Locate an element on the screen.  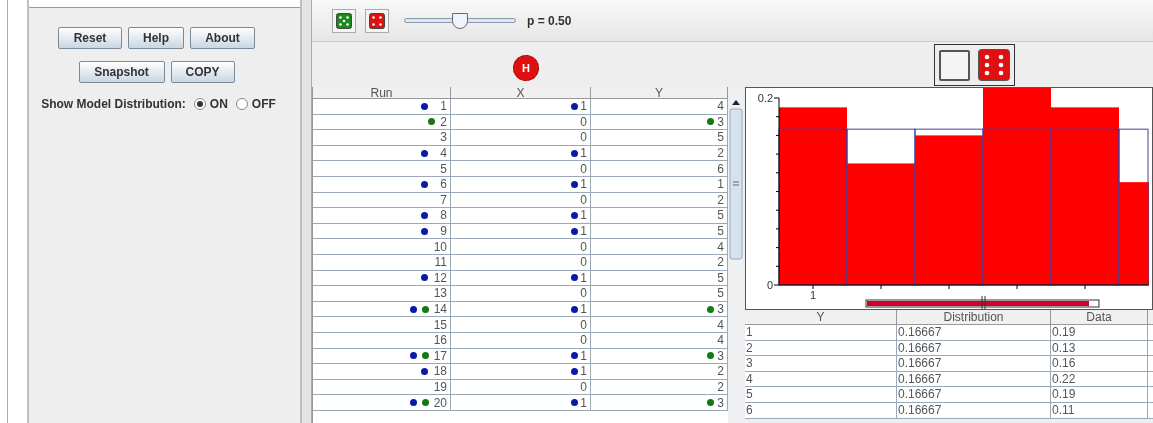
y-tick-label: 0.2 is located at coordinates (765, 98).